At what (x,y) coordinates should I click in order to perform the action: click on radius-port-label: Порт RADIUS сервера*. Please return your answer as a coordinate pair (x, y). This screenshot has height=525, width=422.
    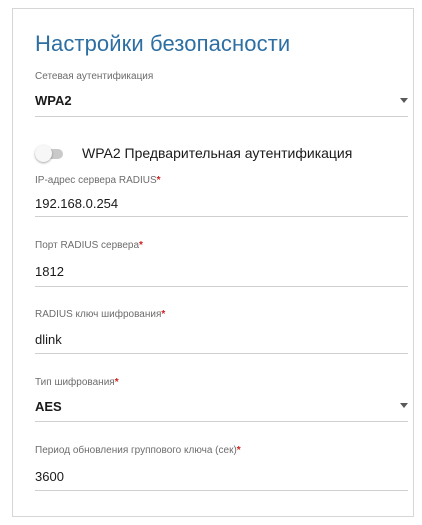
    Looking at the image, I should click on (89, 245).